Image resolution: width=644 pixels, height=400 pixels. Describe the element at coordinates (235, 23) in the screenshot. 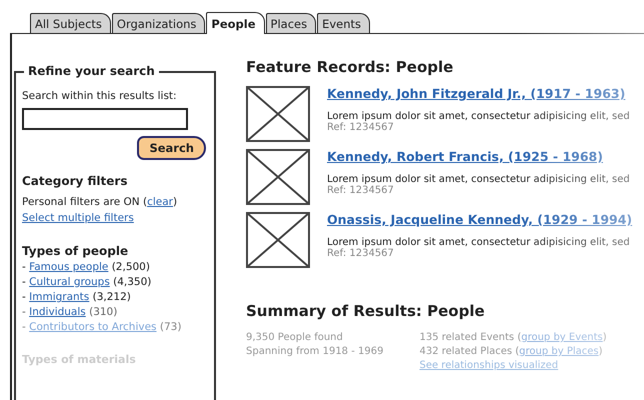

I see `tab: People` at that location.